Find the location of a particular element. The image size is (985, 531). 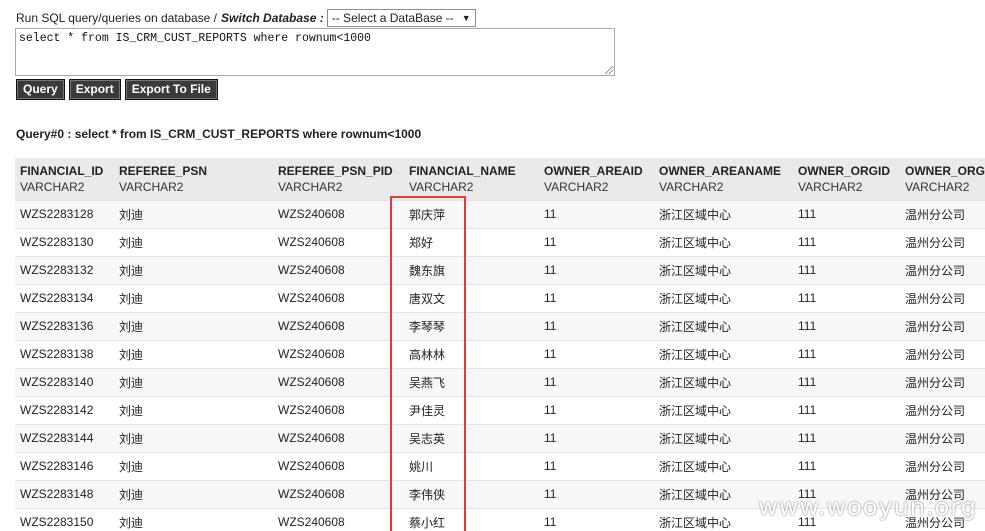

table-row: WZS2283146 刘迪 WZS240608 姚川 11 浙江区域中心 111 温州分公司 is located at coordinates (500, 465).